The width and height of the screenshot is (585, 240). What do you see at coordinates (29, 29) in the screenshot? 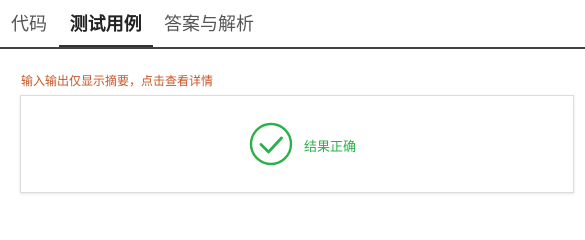
I see `tab-code: 代码` at bounding box center [29, 29].